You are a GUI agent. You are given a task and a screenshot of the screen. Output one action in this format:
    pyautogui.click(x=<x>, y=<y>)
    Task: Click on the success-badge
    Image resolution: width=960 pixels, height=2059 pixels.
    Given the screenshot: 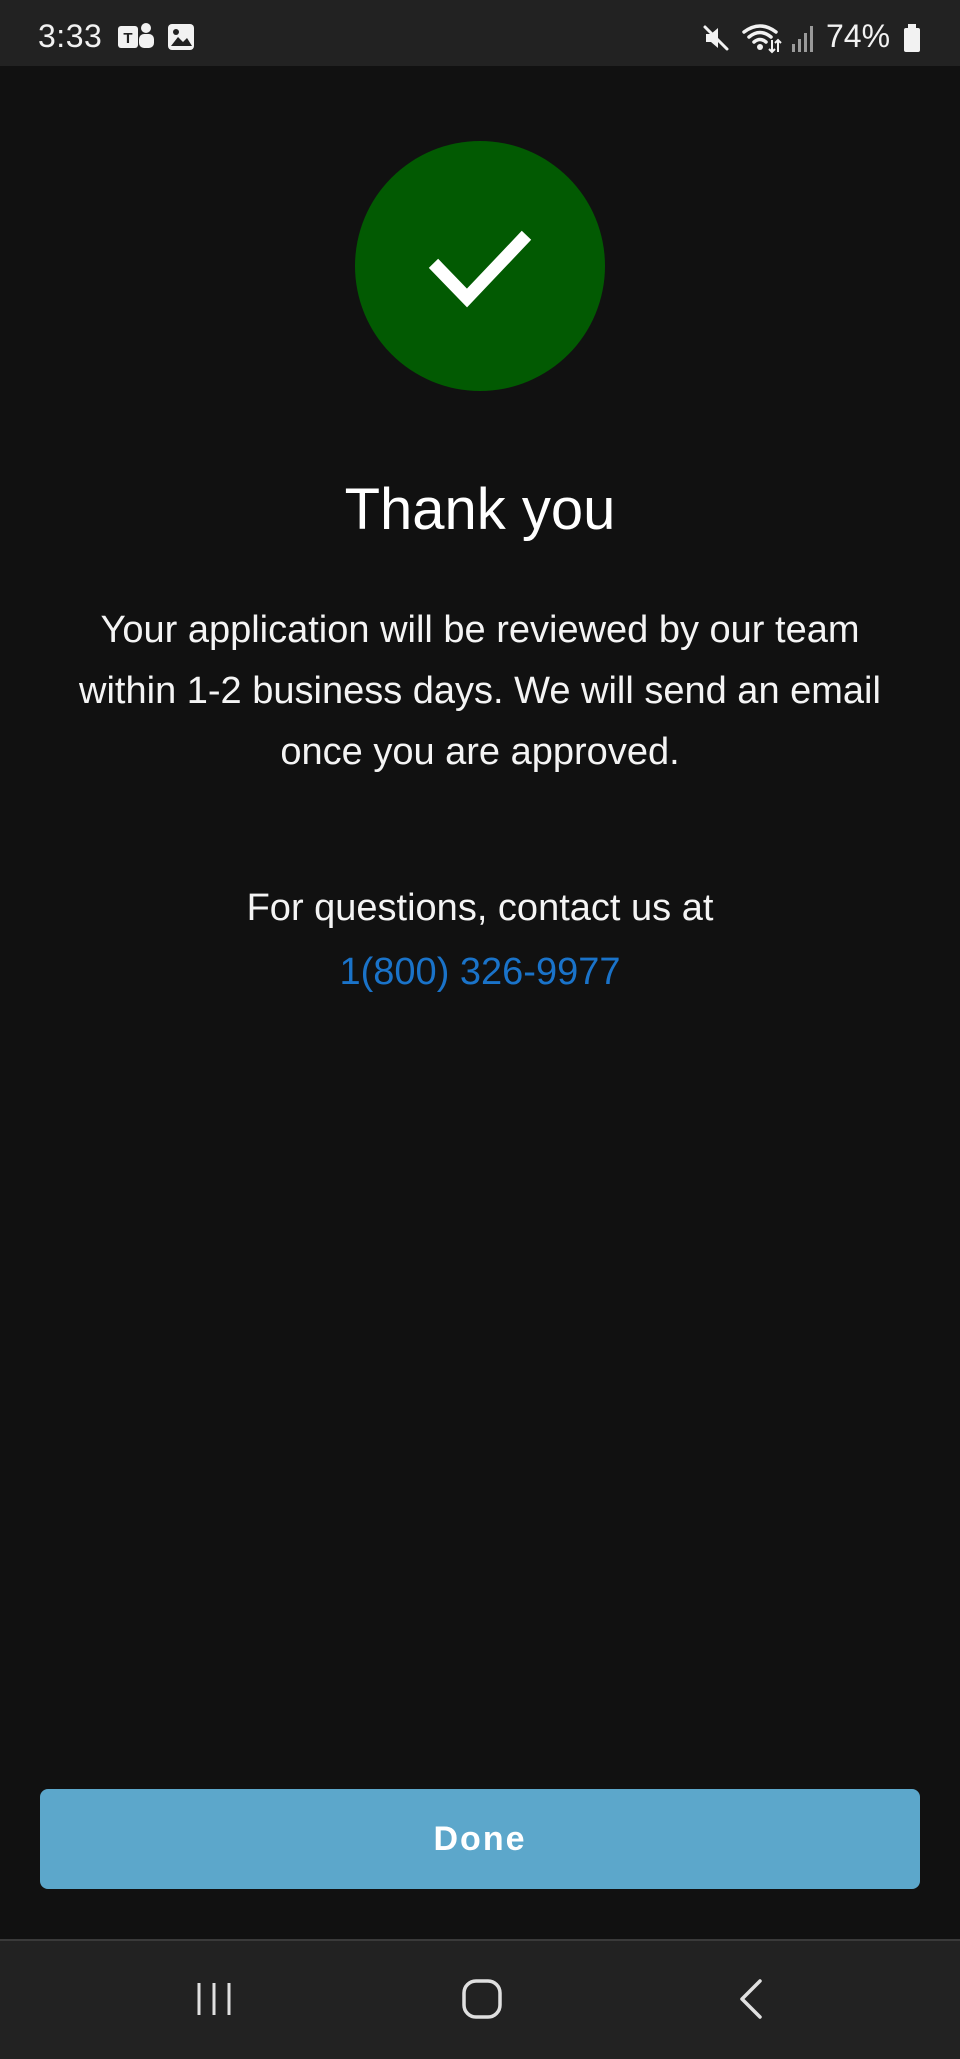 What is the action you would take?
    pyautogui.click(x=480, y=266)
    